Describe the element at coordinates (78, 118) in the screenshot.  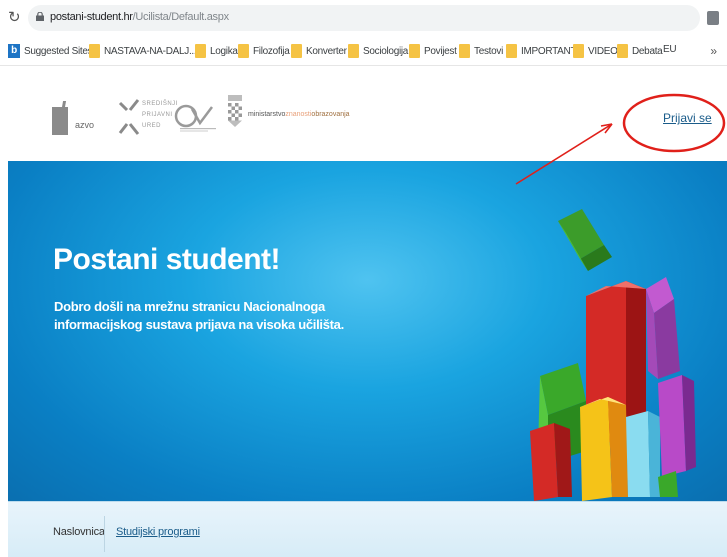
I see `azvo-logo: azvo` at that location.